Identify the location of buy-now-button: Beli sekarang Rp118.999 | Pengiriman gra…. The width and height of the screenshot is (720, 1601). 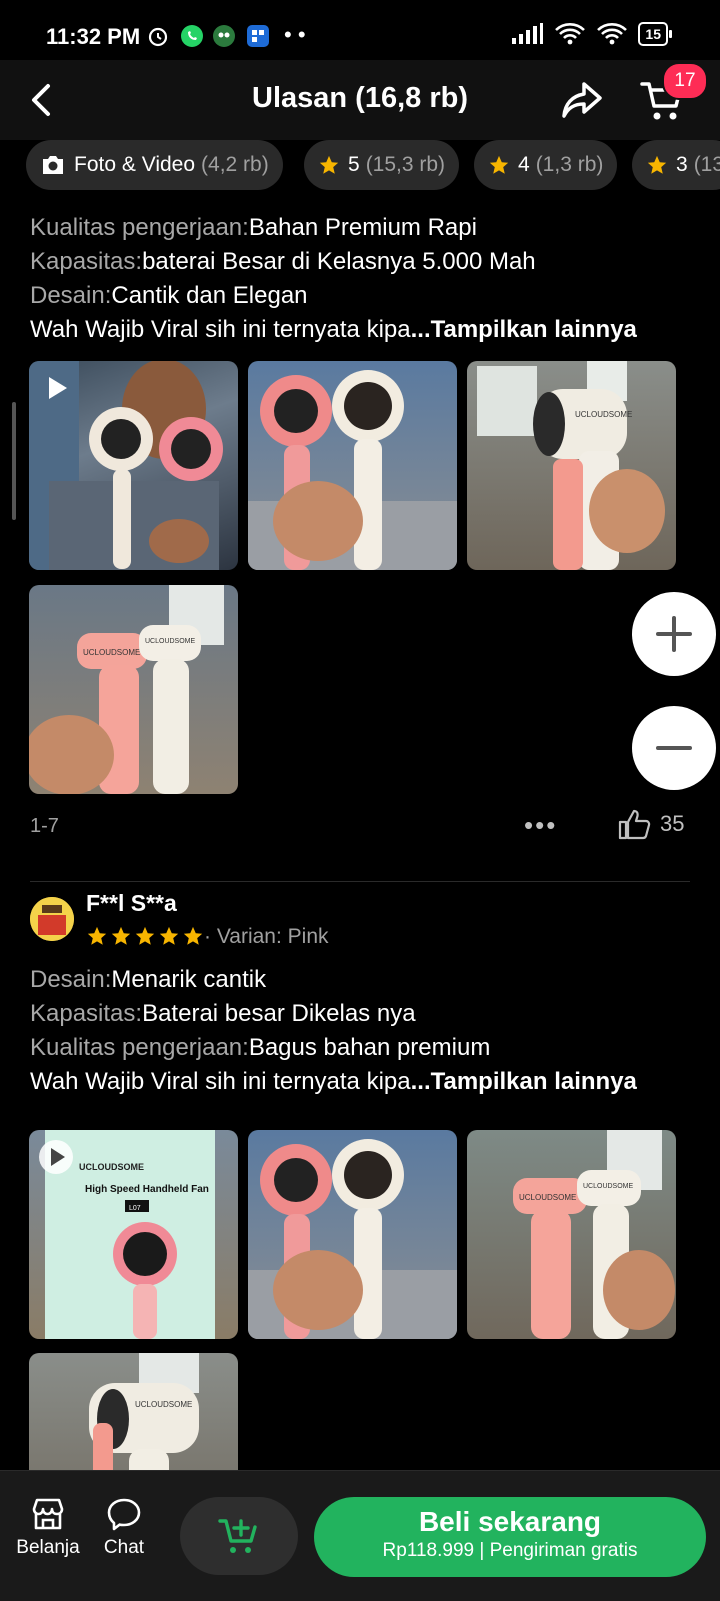
(510, 1537).